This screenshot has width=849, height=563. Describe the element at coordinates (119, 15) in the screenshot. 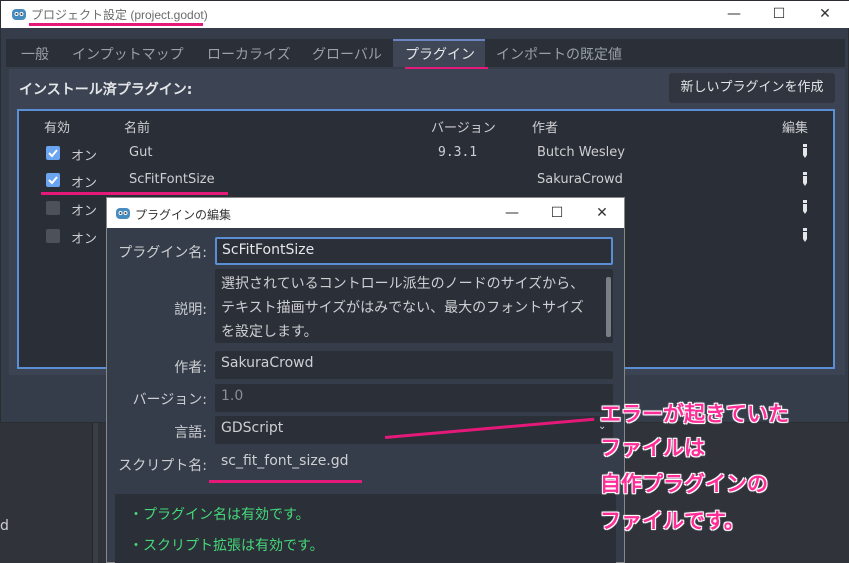

I see `window-title: プロジェクト設定 (project.godot)` at that location.